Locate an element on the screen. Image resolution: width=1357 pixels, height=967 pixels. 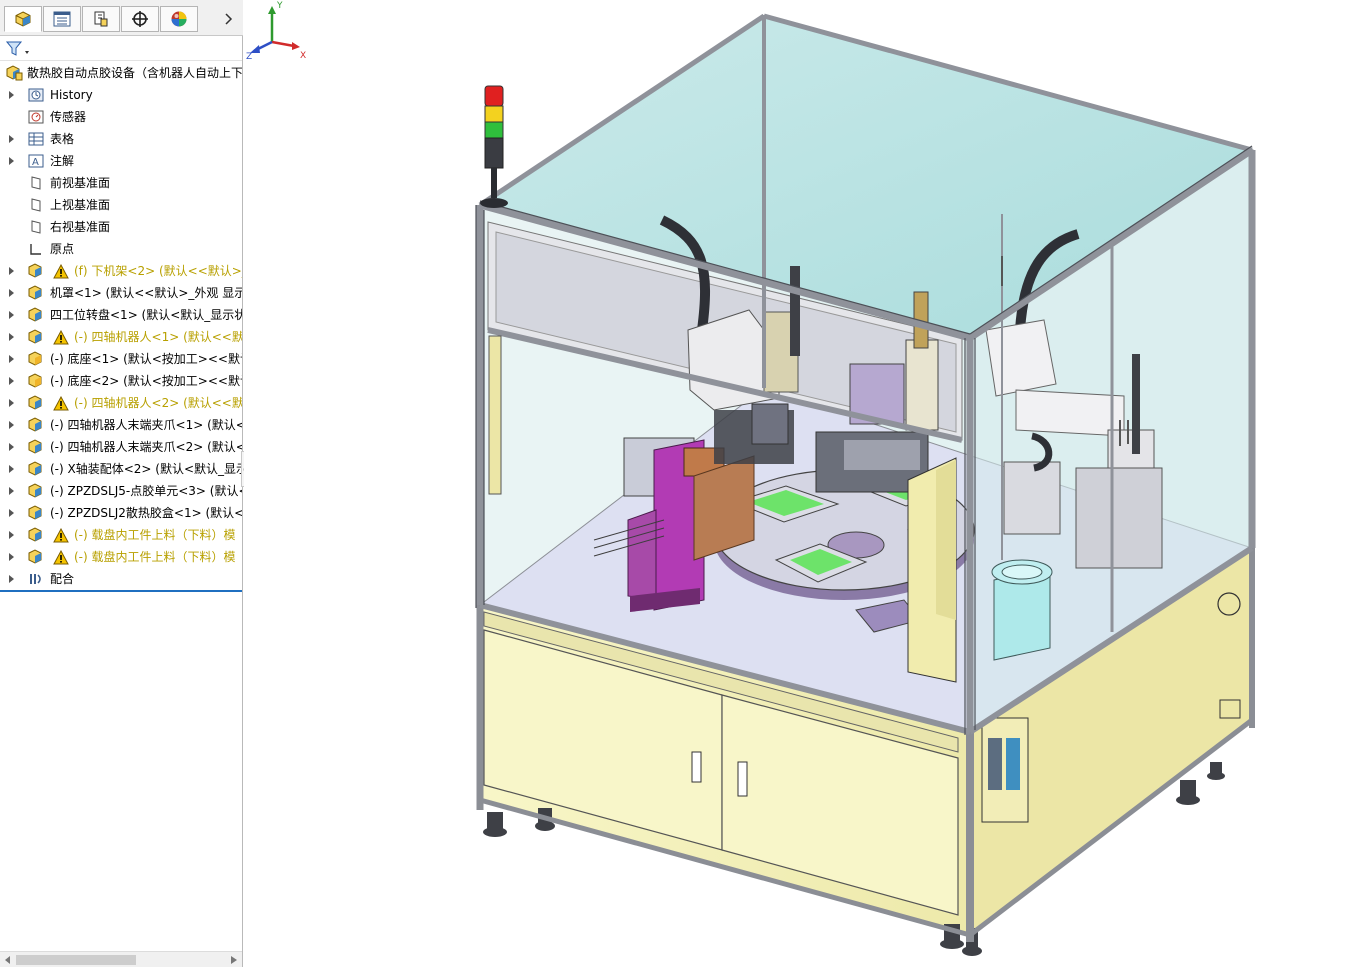
mates-icon is located at coordinates (36, 579).